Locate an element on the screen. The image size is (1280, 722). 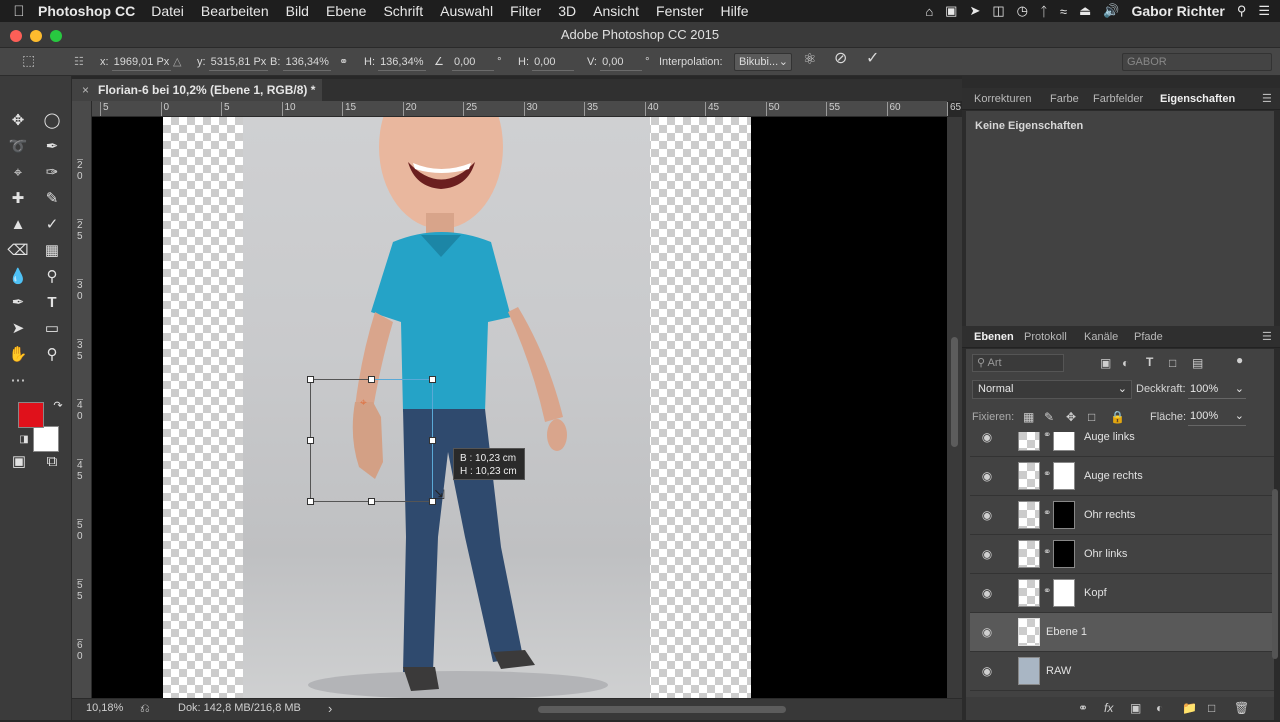
notification-center-icon: ☰ is located at coordinates (1264, 11).